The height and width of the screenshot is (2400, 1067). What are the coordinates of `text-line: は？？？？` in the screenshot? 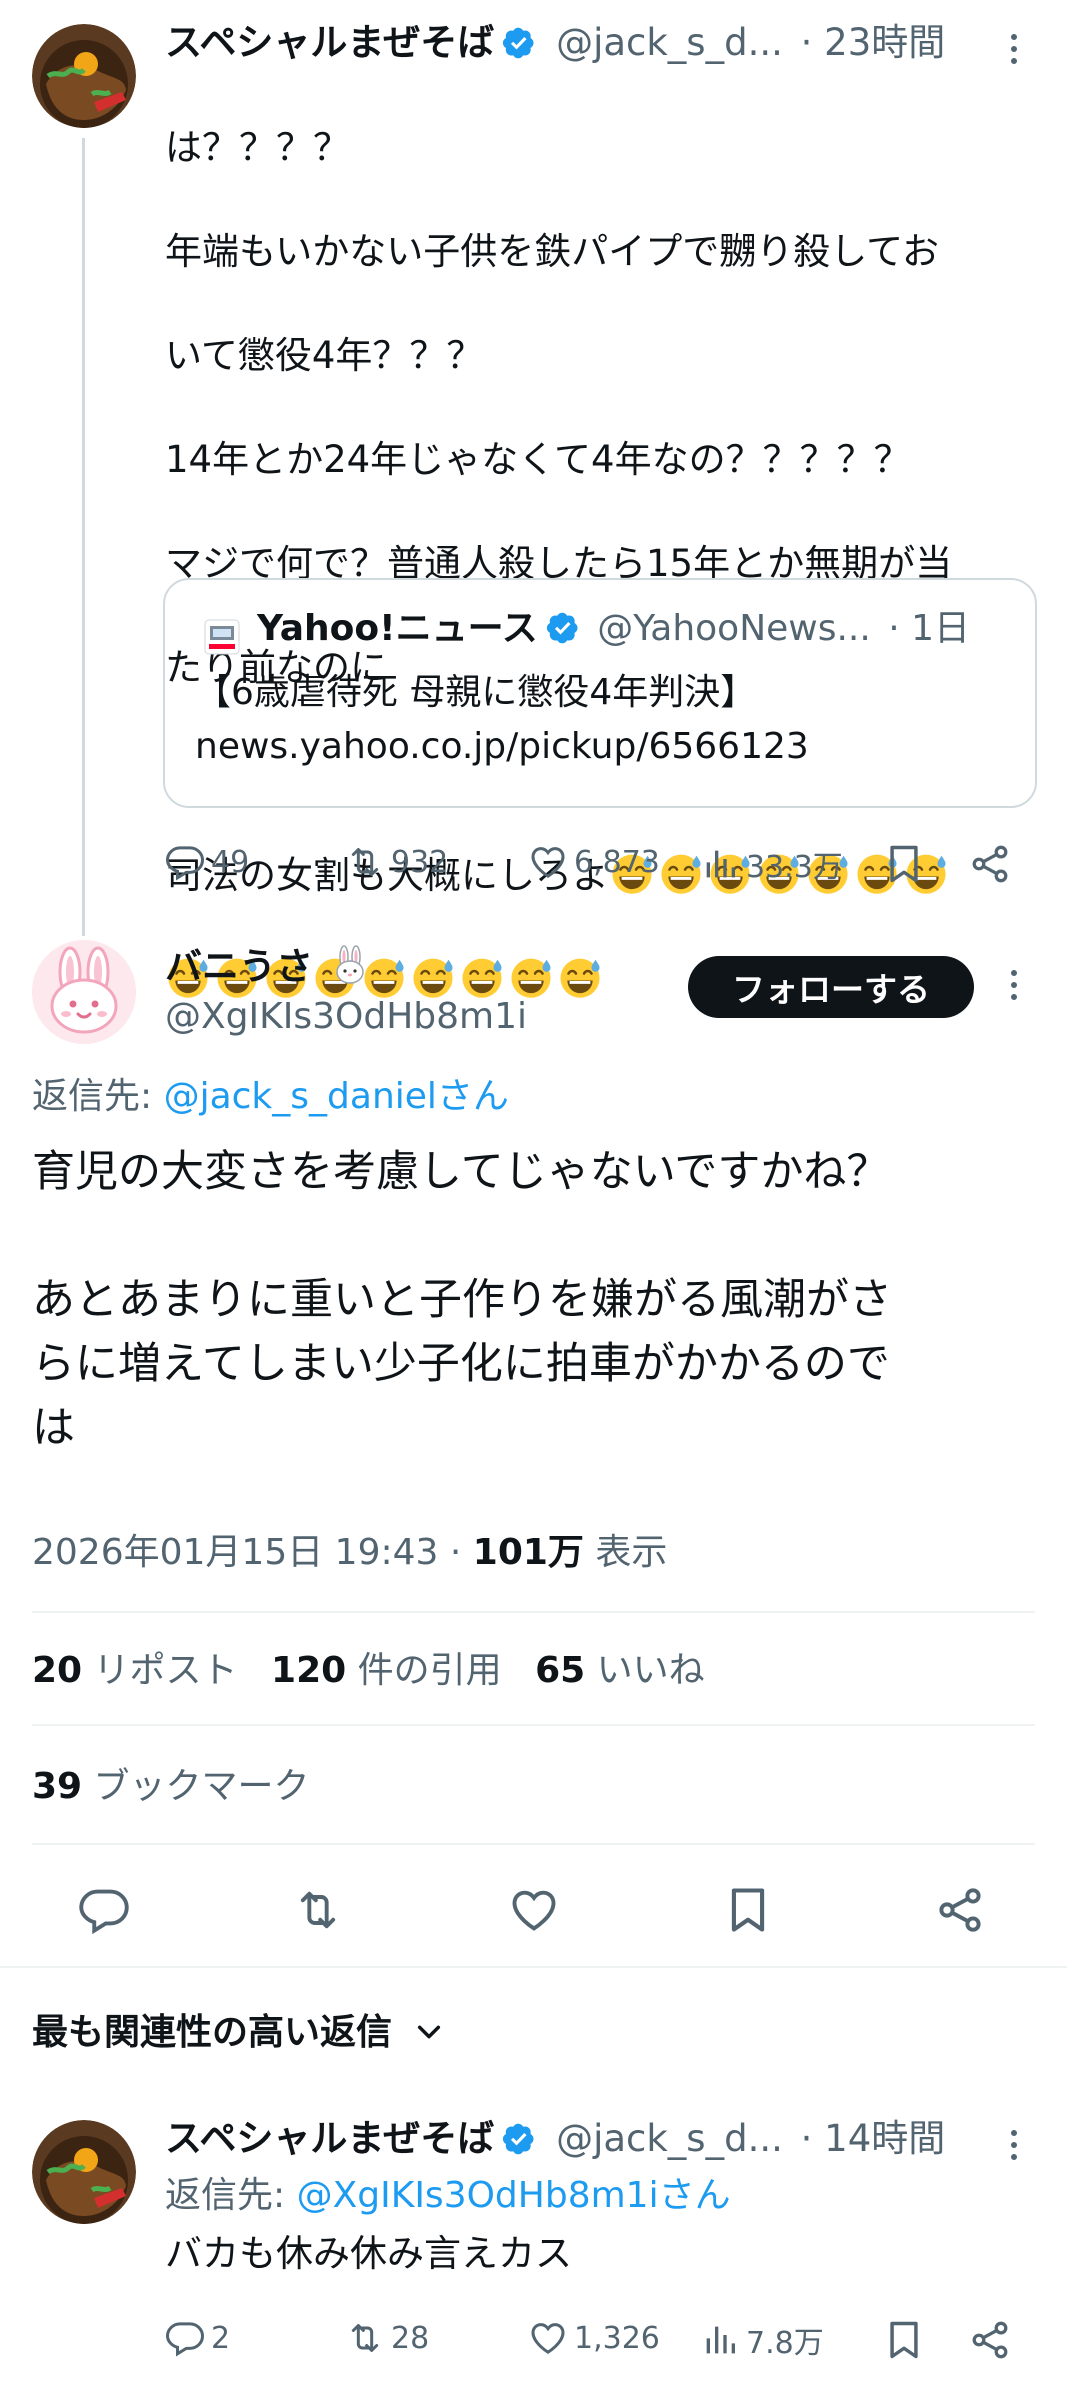 It's located at (257, 147).